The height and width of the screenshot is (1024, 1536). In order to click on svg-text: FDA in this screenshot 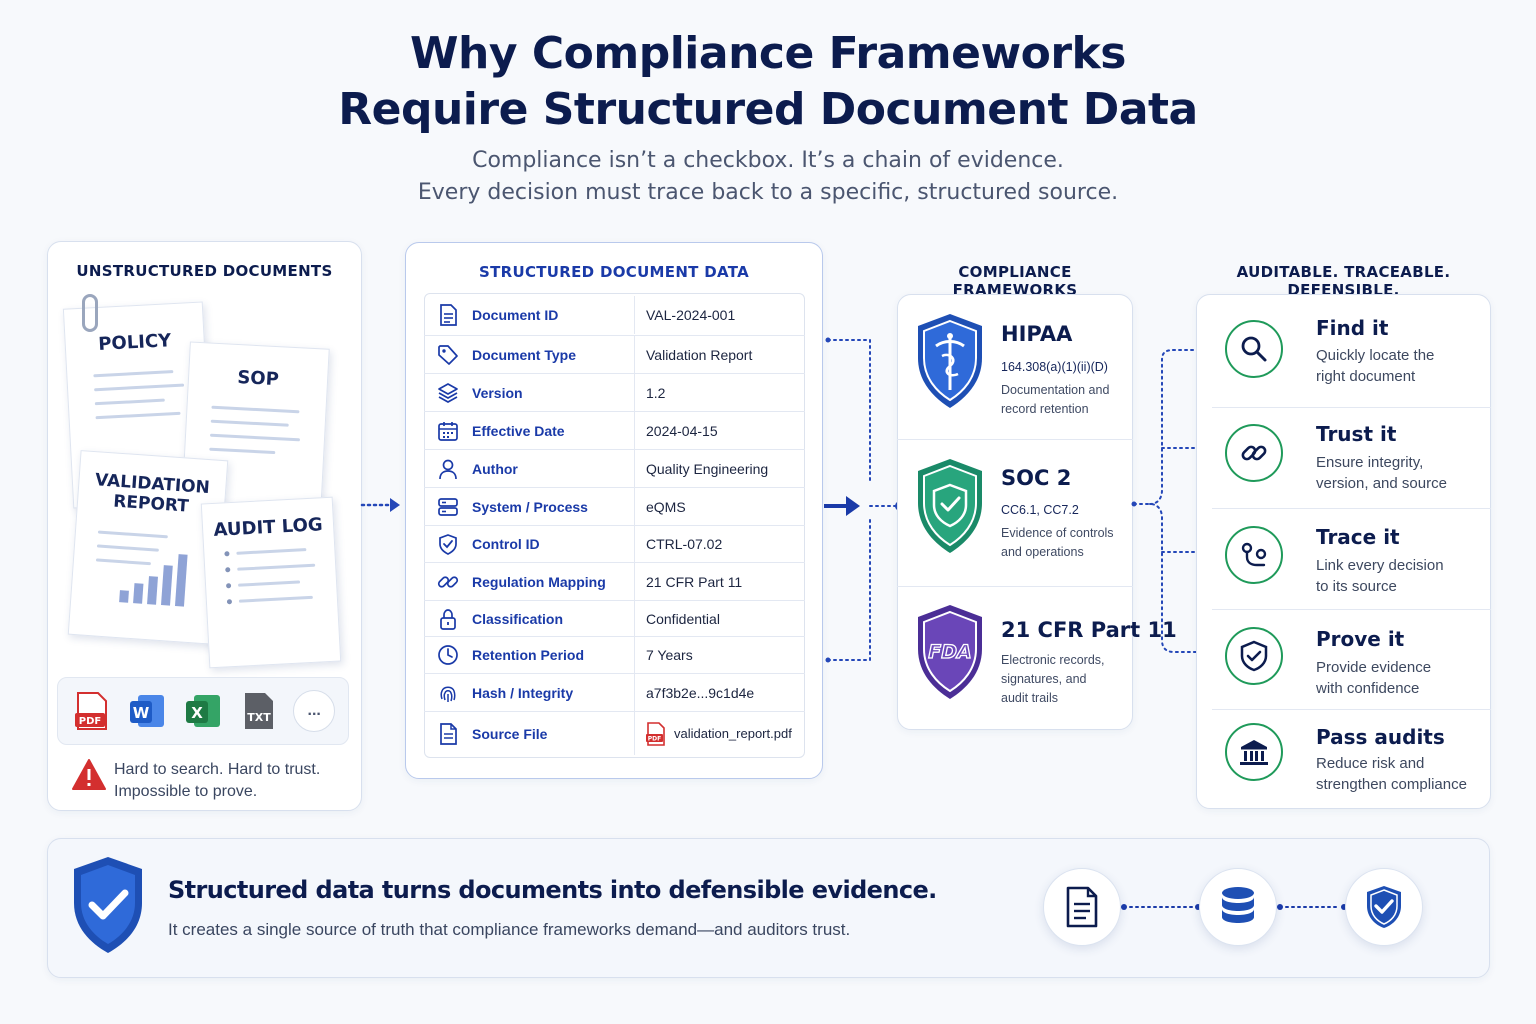, I will do `click(949, 652)`.